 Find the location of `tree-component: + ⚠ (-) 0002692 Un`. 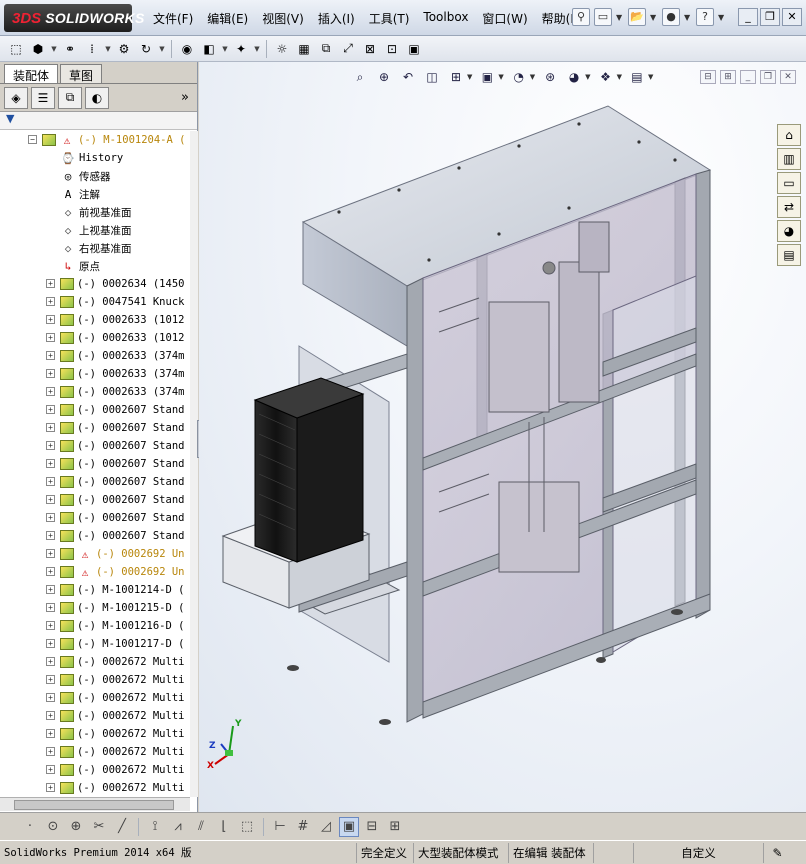

tree-component: + ⚠ (-) 0002692 Un is located at coordinates (95, 554).